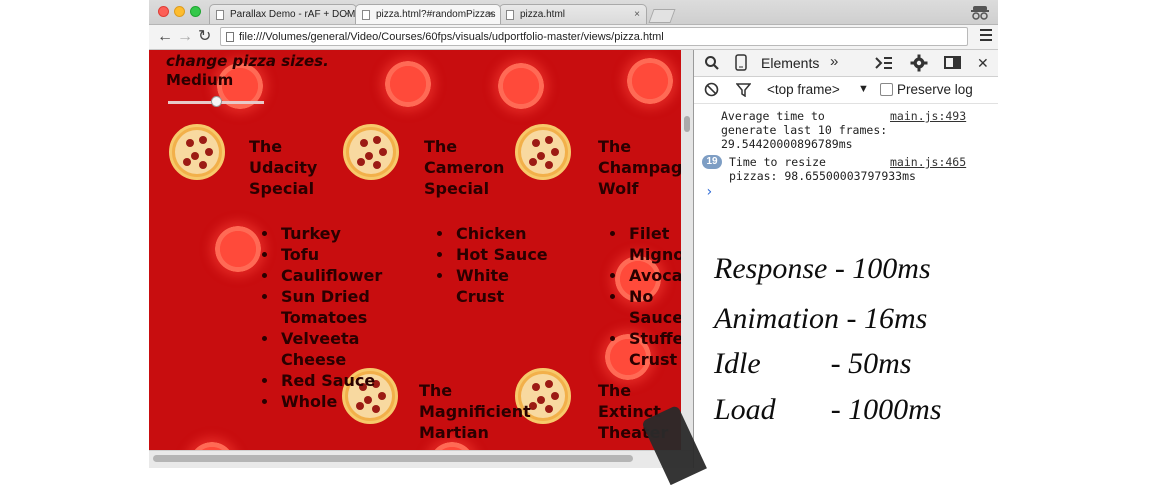 The image size is (1162, 485). What do you see at coordinates (821, 318) in the screenshot?
I see `handwritten-note: Animation - 16ms` at bounding box center [821, 318].